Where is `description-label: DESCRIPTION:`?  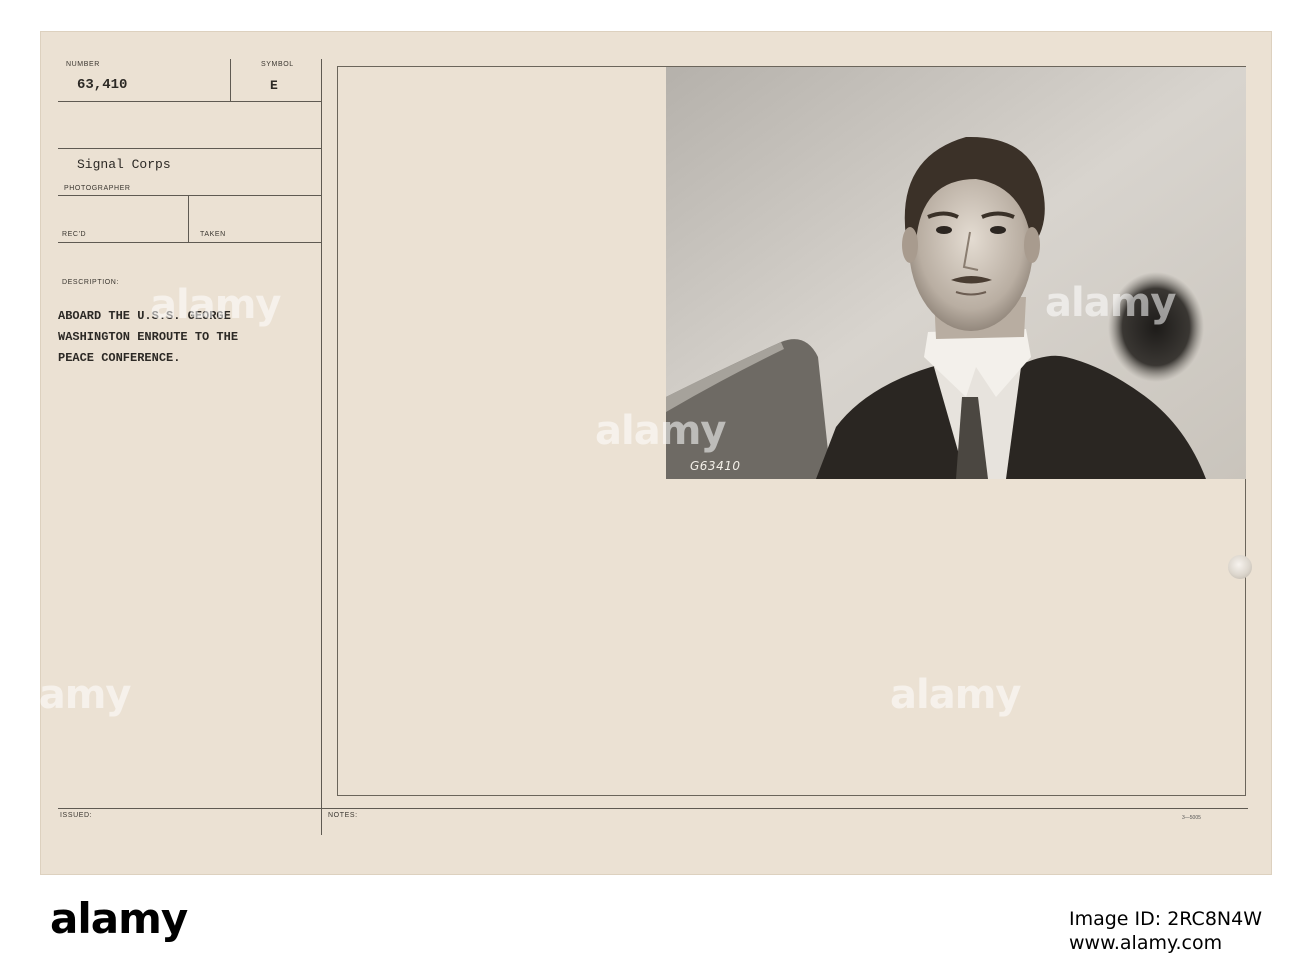 description-label: DESCRIPTION: is located at coordinates (90, 282).